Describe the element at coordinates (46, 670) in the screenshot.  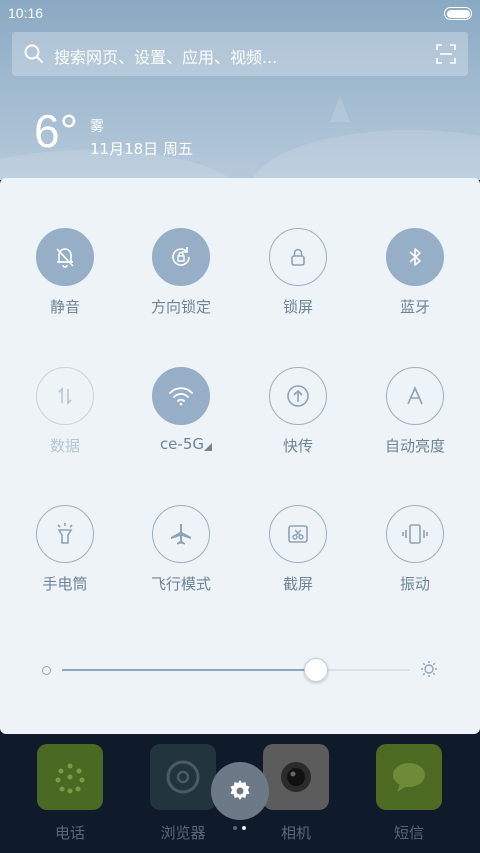
I see `brightness-low-icon` at that location.